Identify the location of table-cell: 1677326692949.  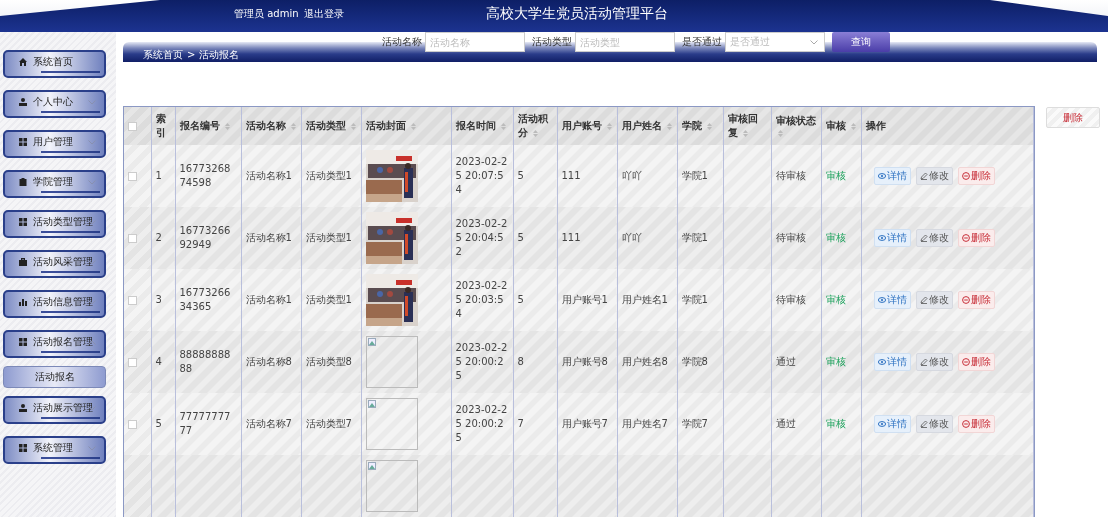
(205, 237).